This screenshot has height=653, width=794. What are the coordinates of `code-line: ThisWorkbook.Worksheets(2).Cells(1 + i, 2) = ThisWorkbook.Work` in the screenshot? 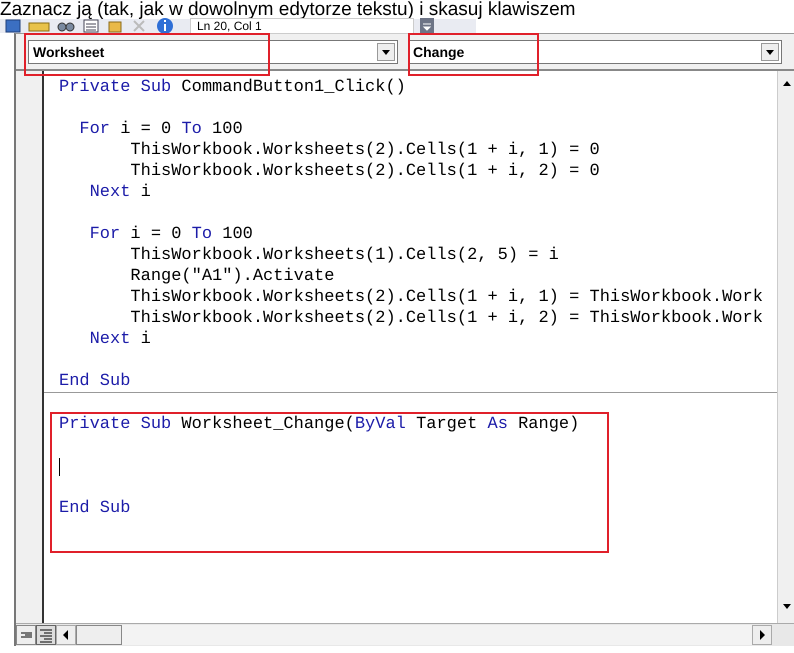 It's located at (446, 318).